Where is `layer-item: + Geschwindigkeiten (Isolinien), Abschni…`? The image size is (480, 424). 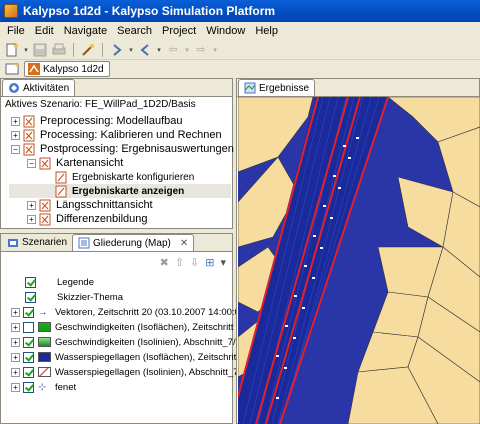 layer-item: + Geschwindigkeiten (Isolinien), Abschni… is located at coordinates (126, 342).